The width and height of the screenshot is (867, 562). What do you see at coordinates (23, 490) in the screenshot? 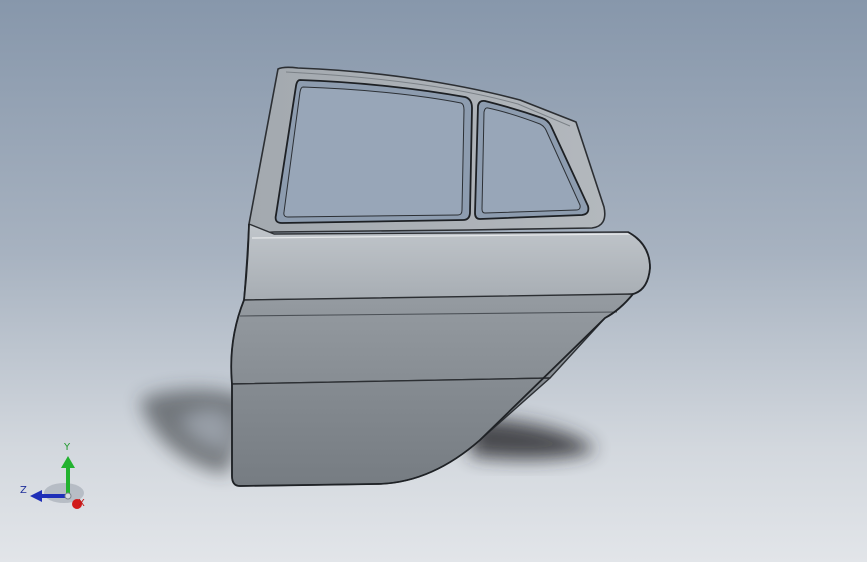
I see `z-axis-label: Z` at bounding box center [23, 490].